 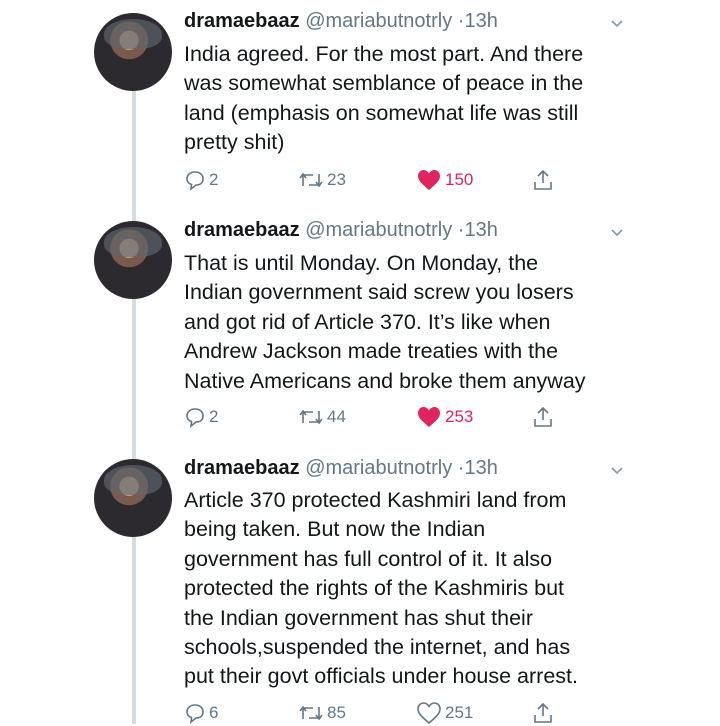 I want to click on like-button: 251, so click(x=444, y=713).